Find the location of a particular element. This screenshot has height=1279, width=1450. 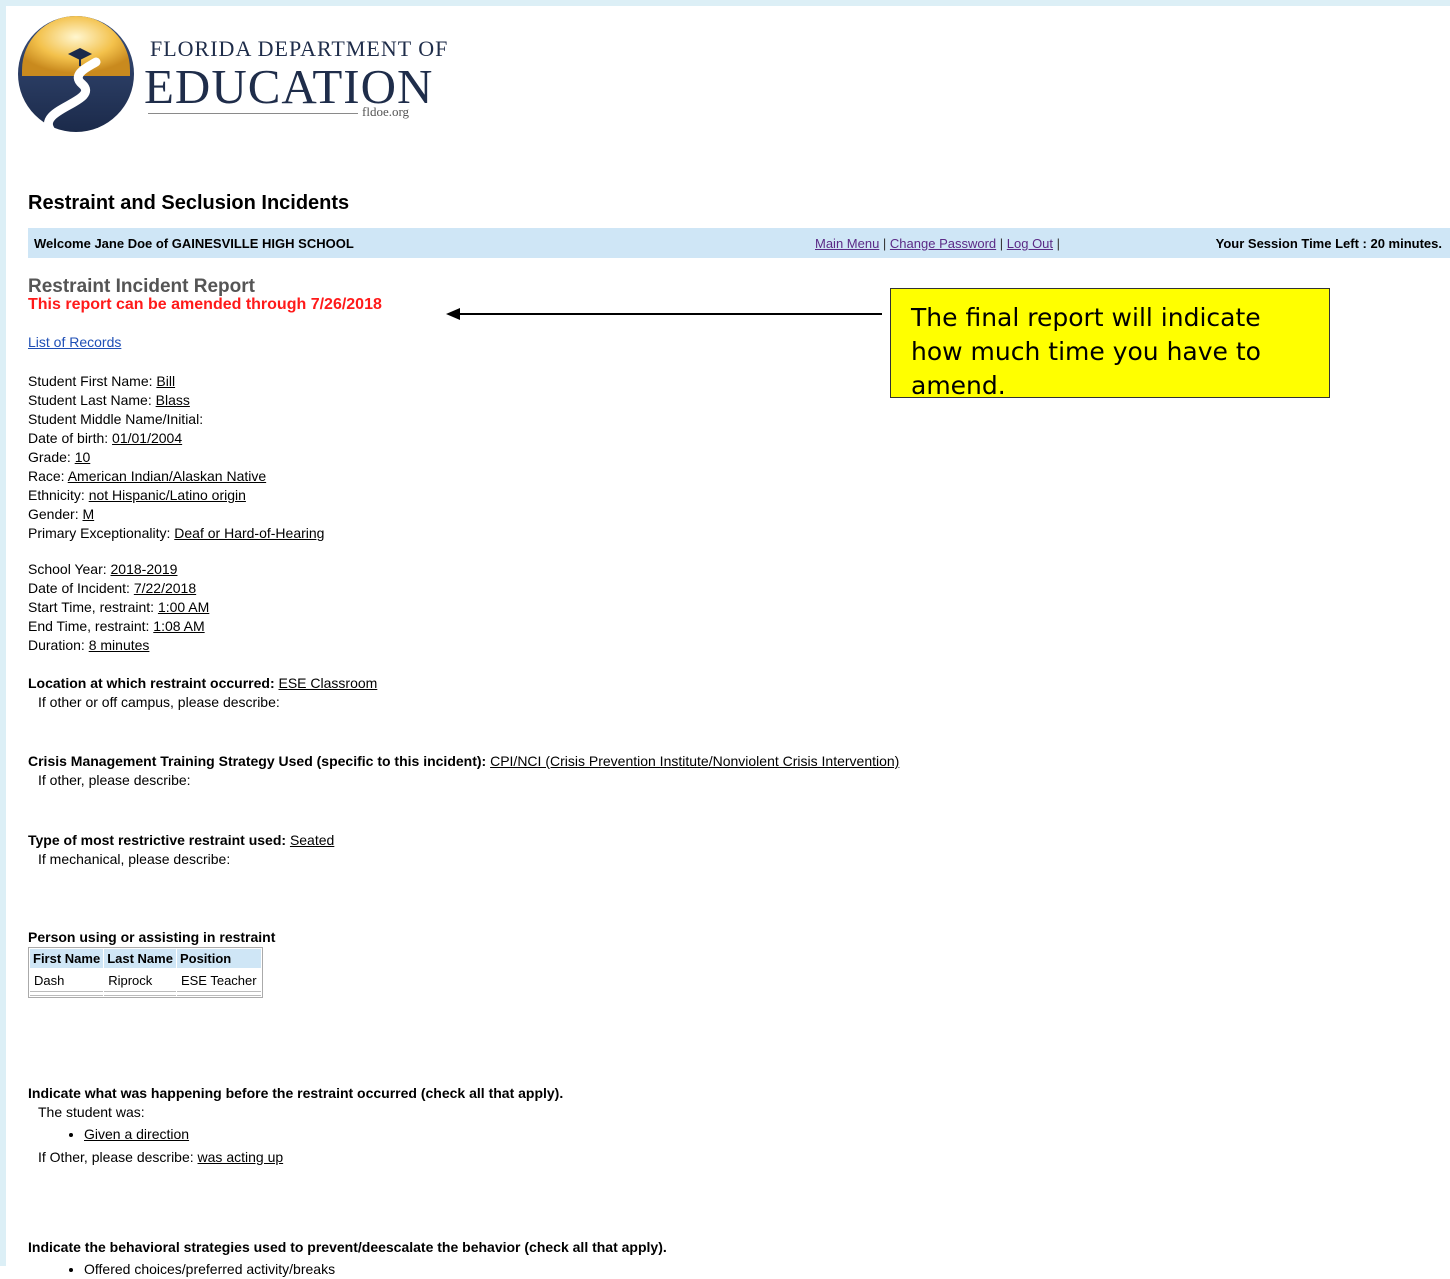

session-time-text: Your Session Time Left : 20 minutes. is located at coordinates (1328, 243).